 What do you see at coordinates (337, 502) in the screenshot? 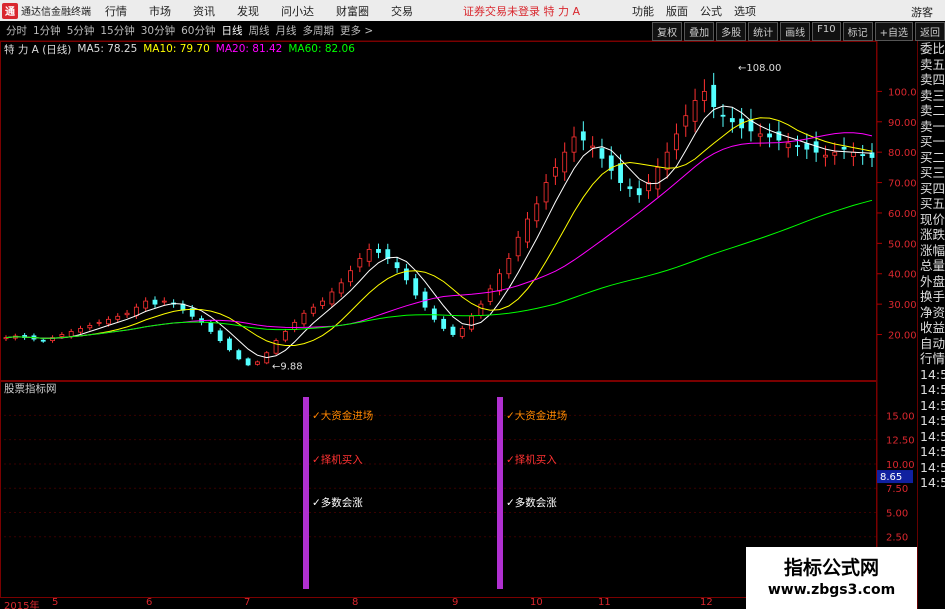
I see `signal-label-0-2: ✓多数会涨` at bounding box center [337, 502].